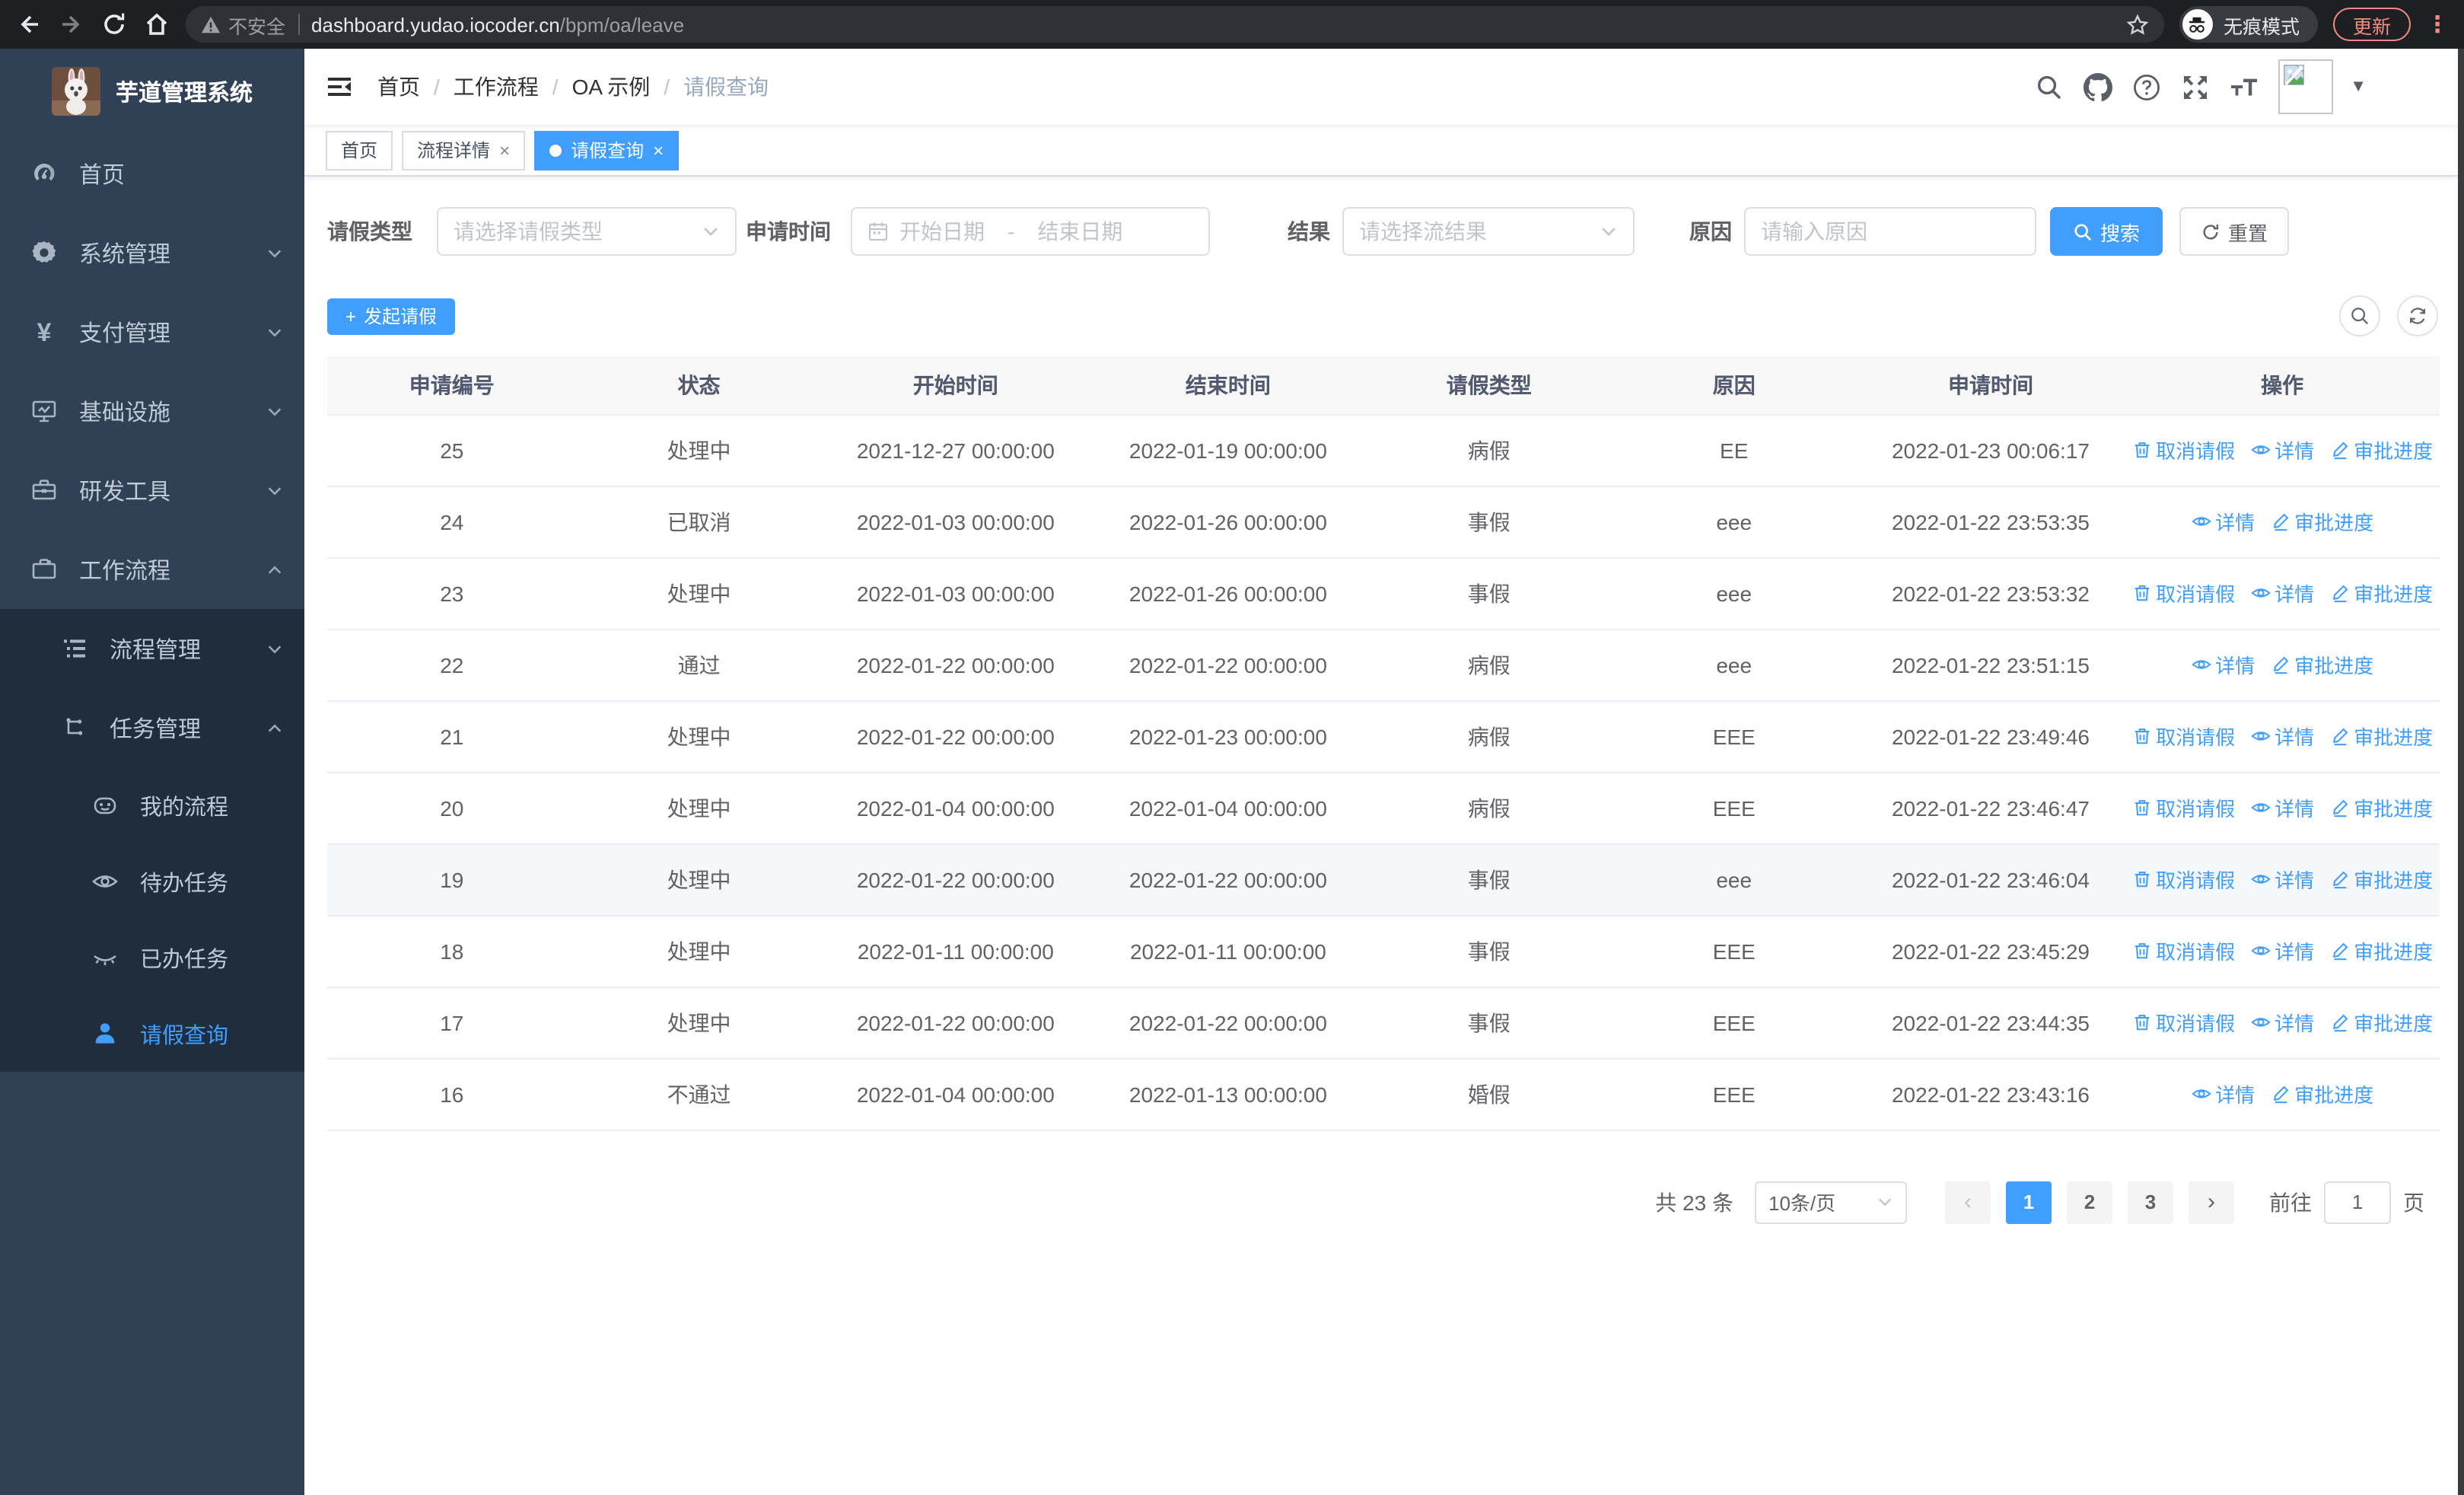  What do you see at coordinates (152, 411) in the screenshot?
I see `sidebar-item-infrastructure: 基础设施` at bounding box center [152, 411].